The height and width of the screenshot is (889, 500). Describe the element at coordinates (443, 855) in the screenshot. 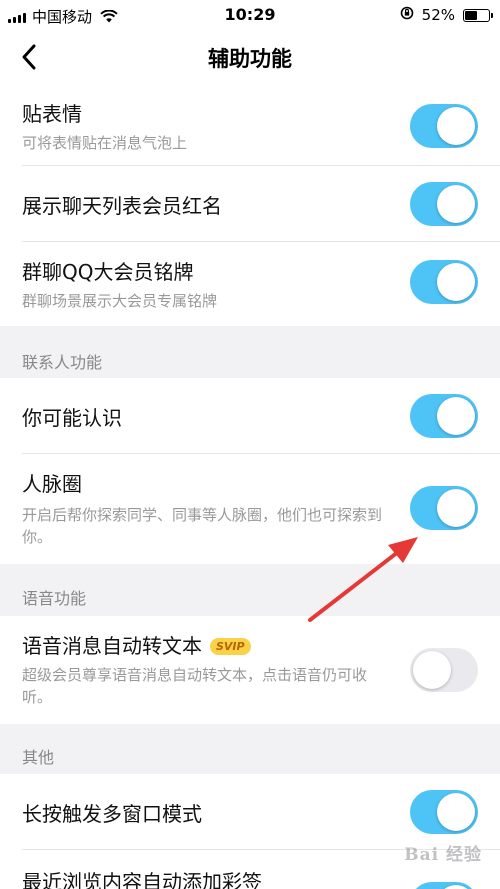

I see `watermark-logo: Bai 经验` at that location.